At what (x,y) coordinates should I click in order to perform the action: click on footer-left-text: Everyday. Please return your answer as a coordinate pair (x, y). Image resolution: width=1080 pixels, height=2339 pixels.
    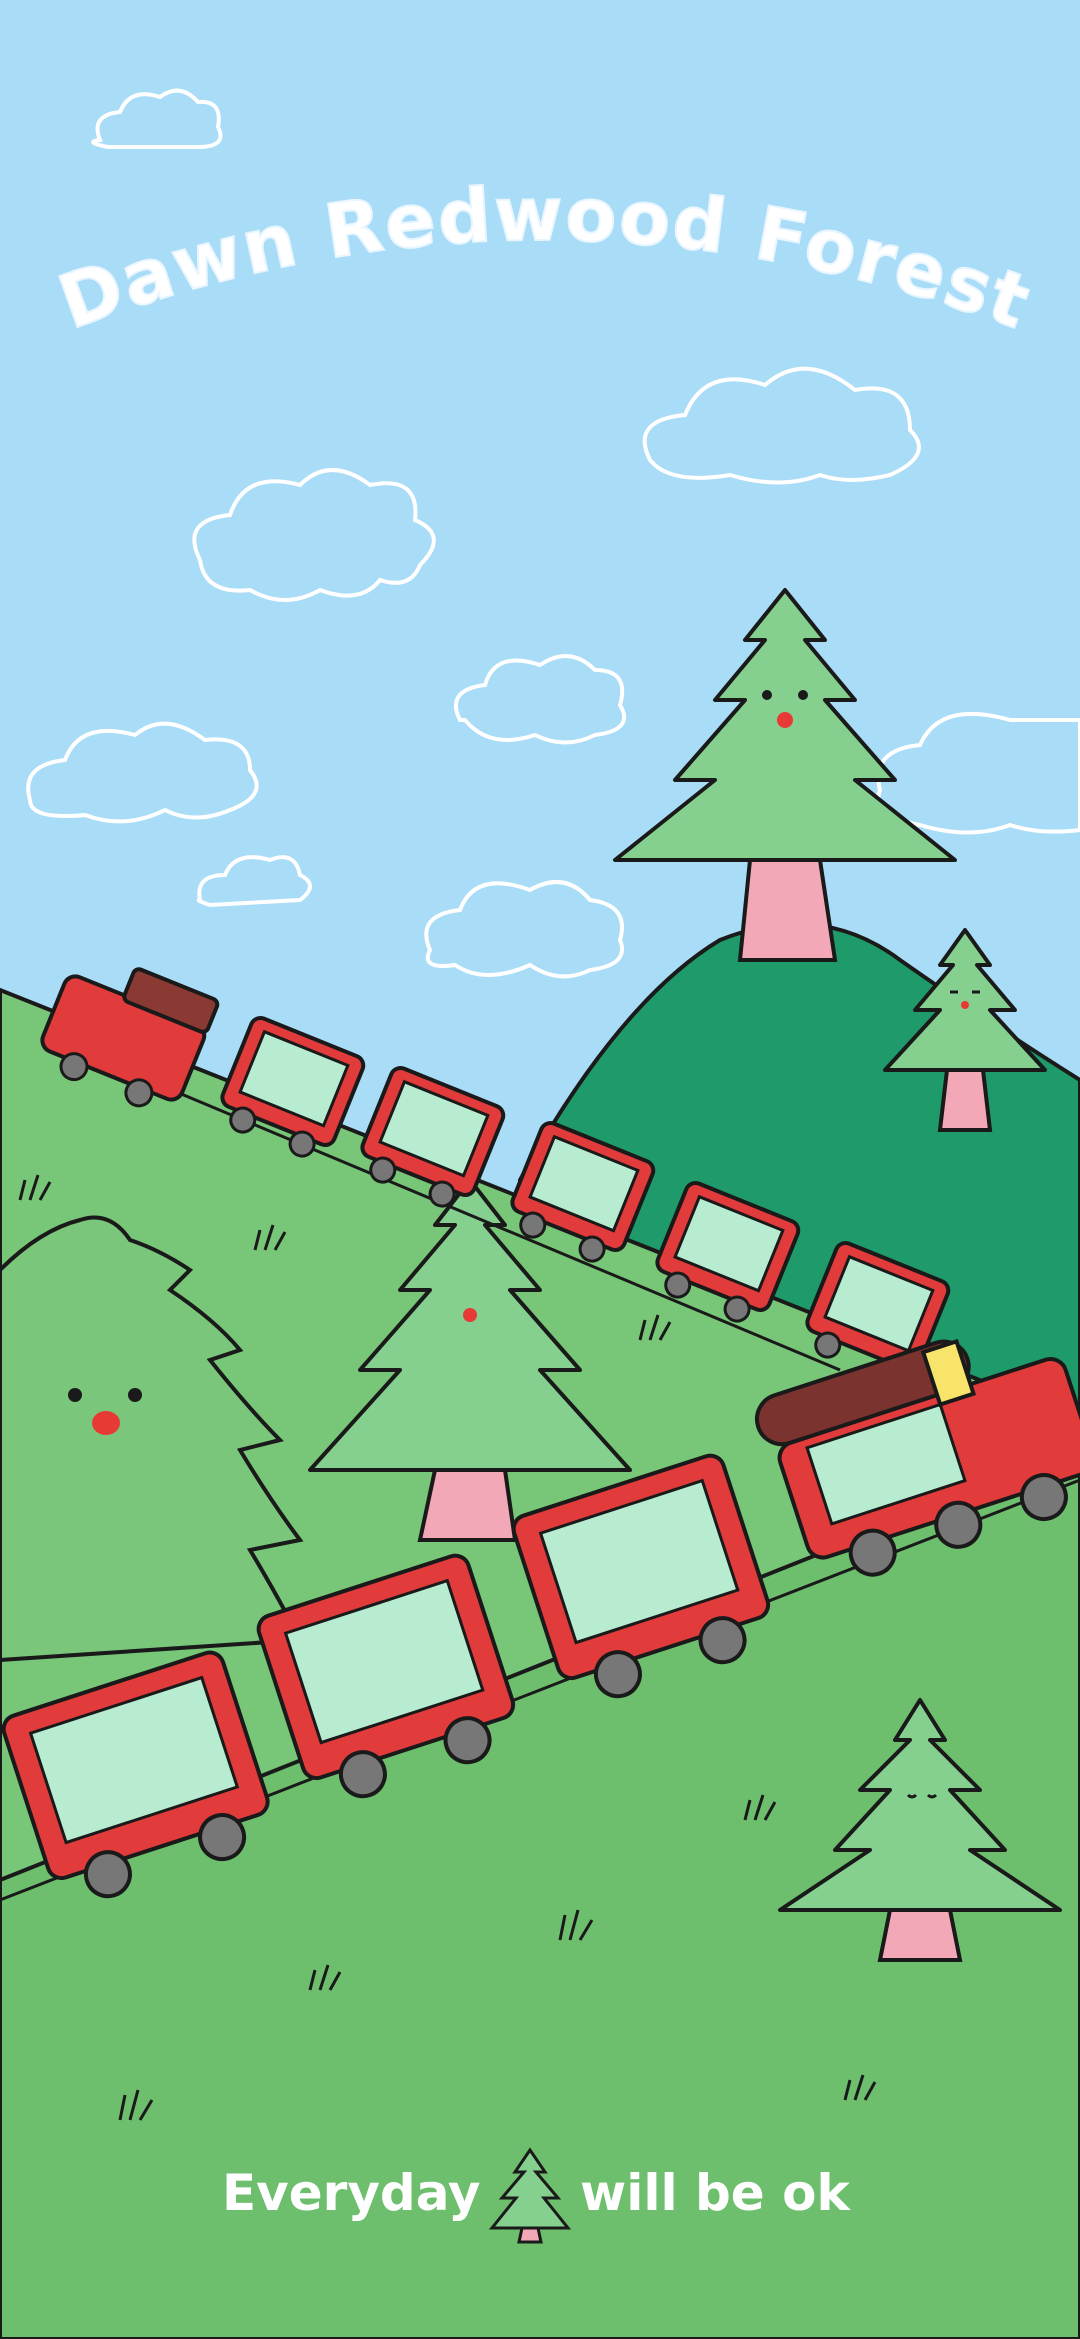
    Looking at the image, I should click on (351, 2193).